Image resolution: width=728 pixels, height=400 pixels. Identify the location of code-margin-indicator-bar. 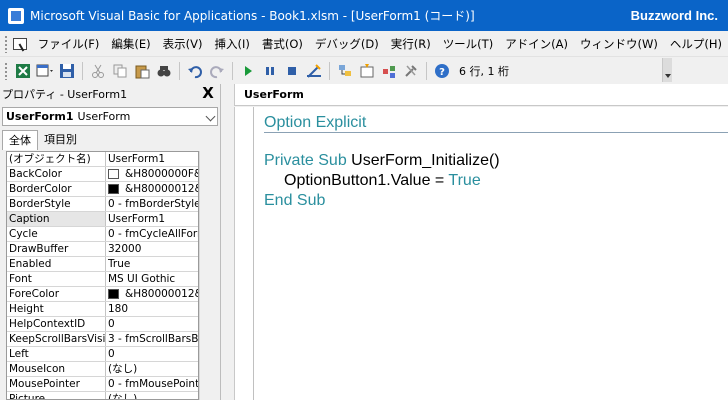
(244, 253).